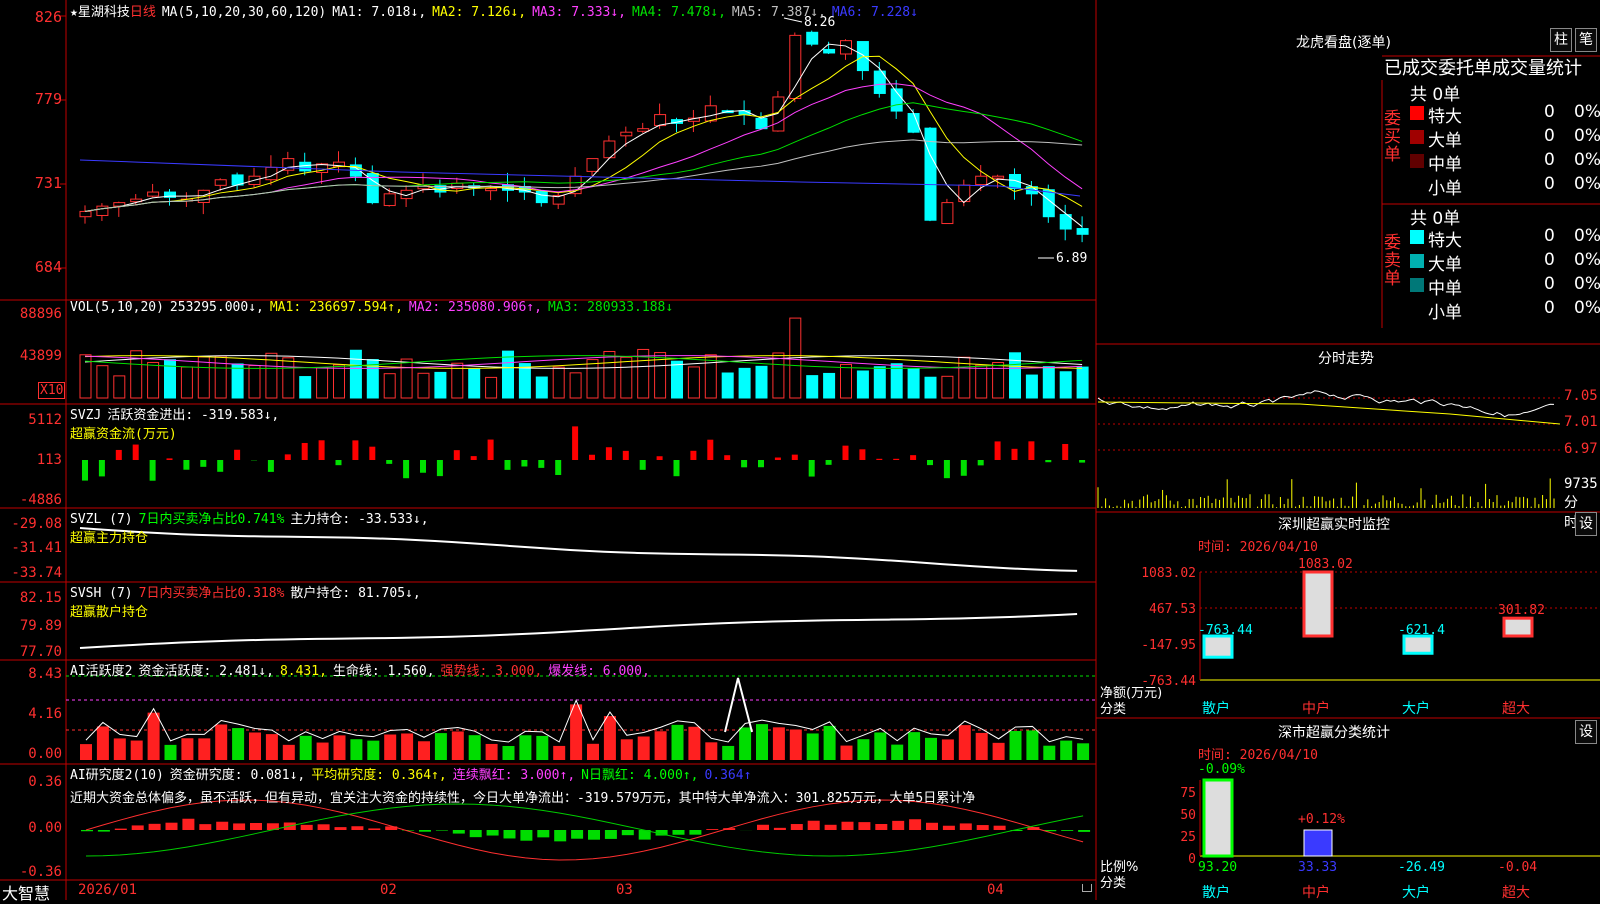 Image resolution: width=1600 pixels, height=904 pixels. What do you see at coordinates (1192, 859) in the screenshot?
I see `classify-tick: 0` at bounding box center [1192, 859].